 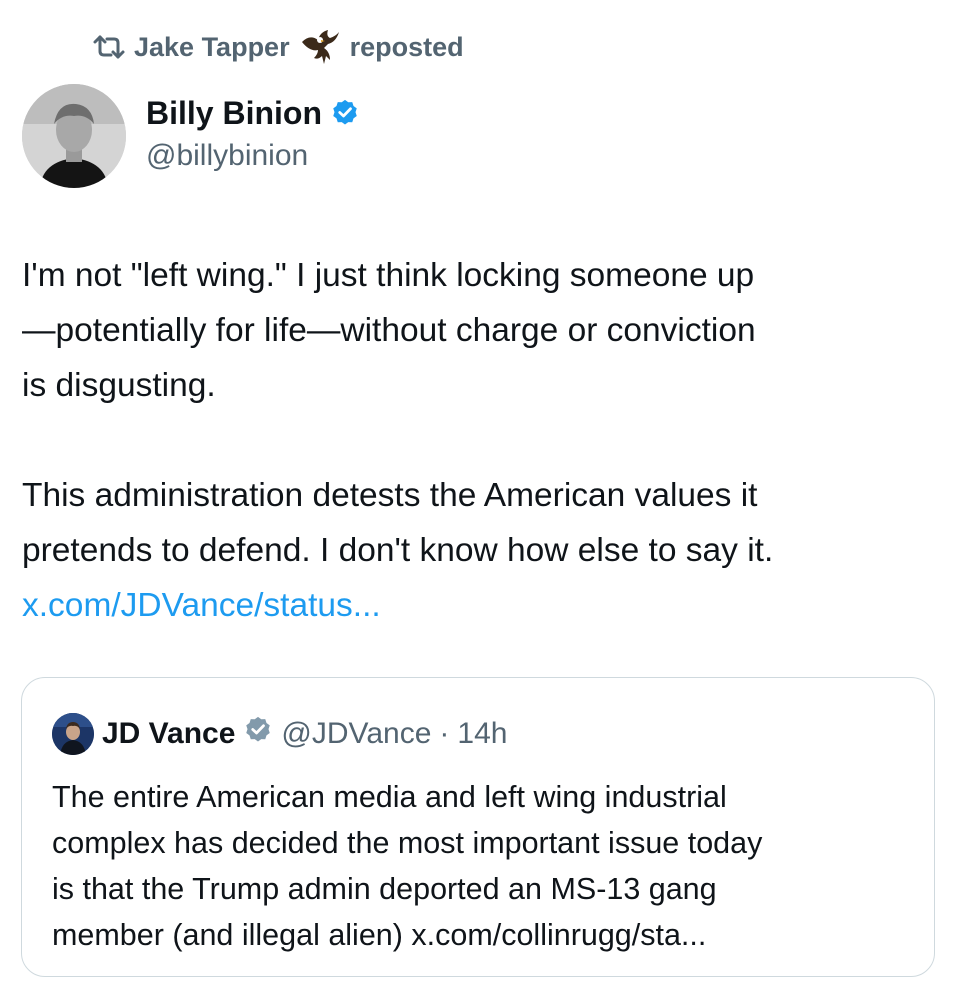 I want to click on eagle-icon, so click(x=320, y=47).